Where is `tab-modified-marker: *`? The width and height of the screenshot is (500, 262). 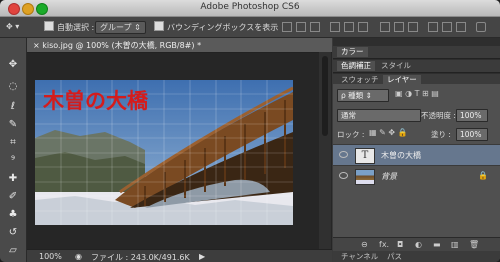
tab-modified-marker: * is located at coordinates (199, 45).